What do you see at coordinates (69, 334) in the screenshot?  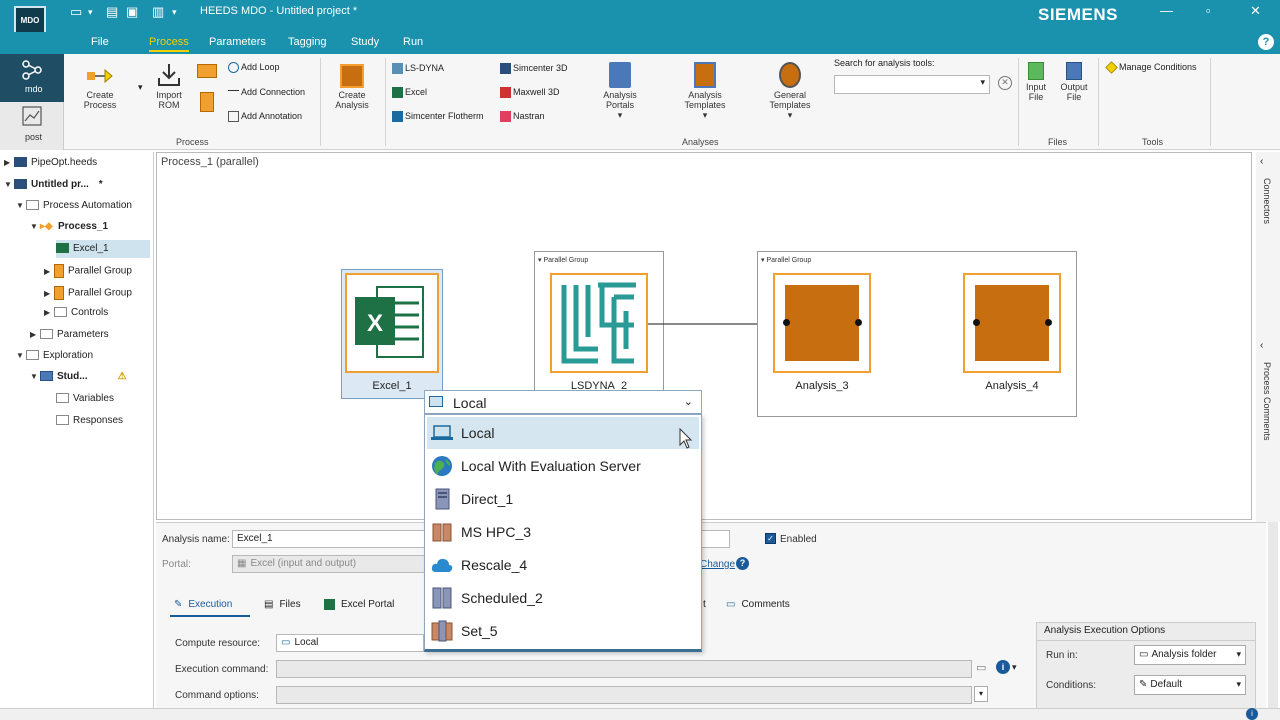 I see `tree-item-parameters: ▶ Parameters` at bounding box center [69, 334].